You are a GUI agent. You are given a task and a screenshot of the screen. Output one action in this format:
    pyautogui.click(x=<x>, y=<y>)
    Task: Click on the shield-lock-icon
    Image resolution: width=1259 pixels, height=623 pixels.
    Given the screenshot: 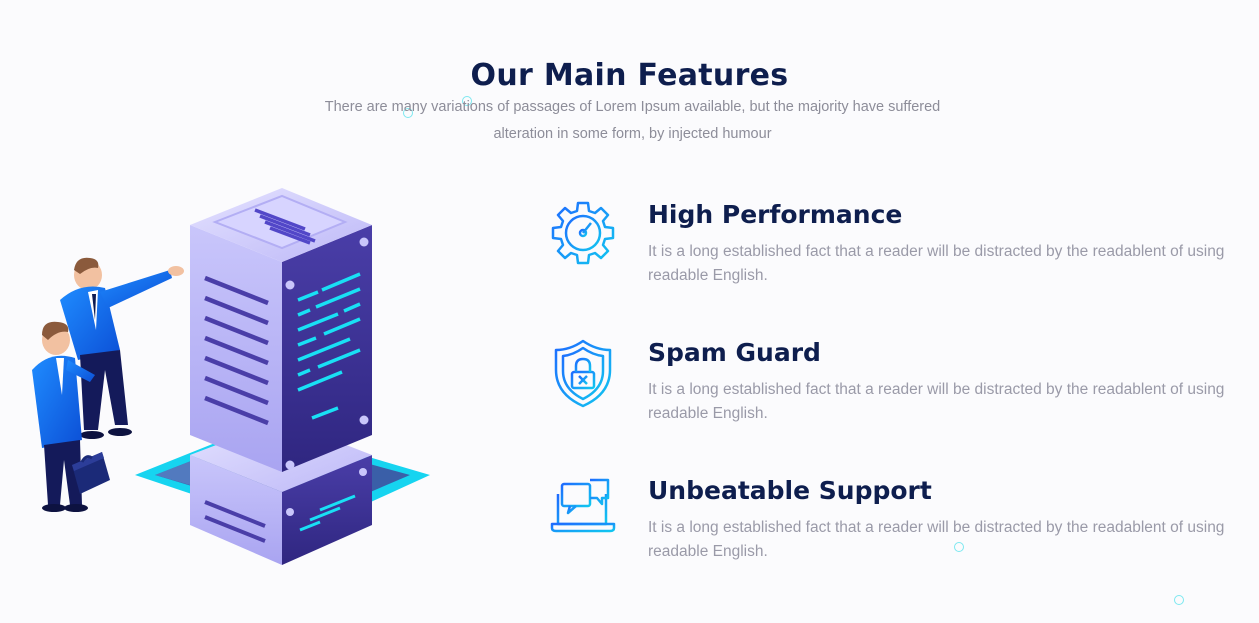 What is the action you would take?
    pyautogui.click(x=583, y=373)
    